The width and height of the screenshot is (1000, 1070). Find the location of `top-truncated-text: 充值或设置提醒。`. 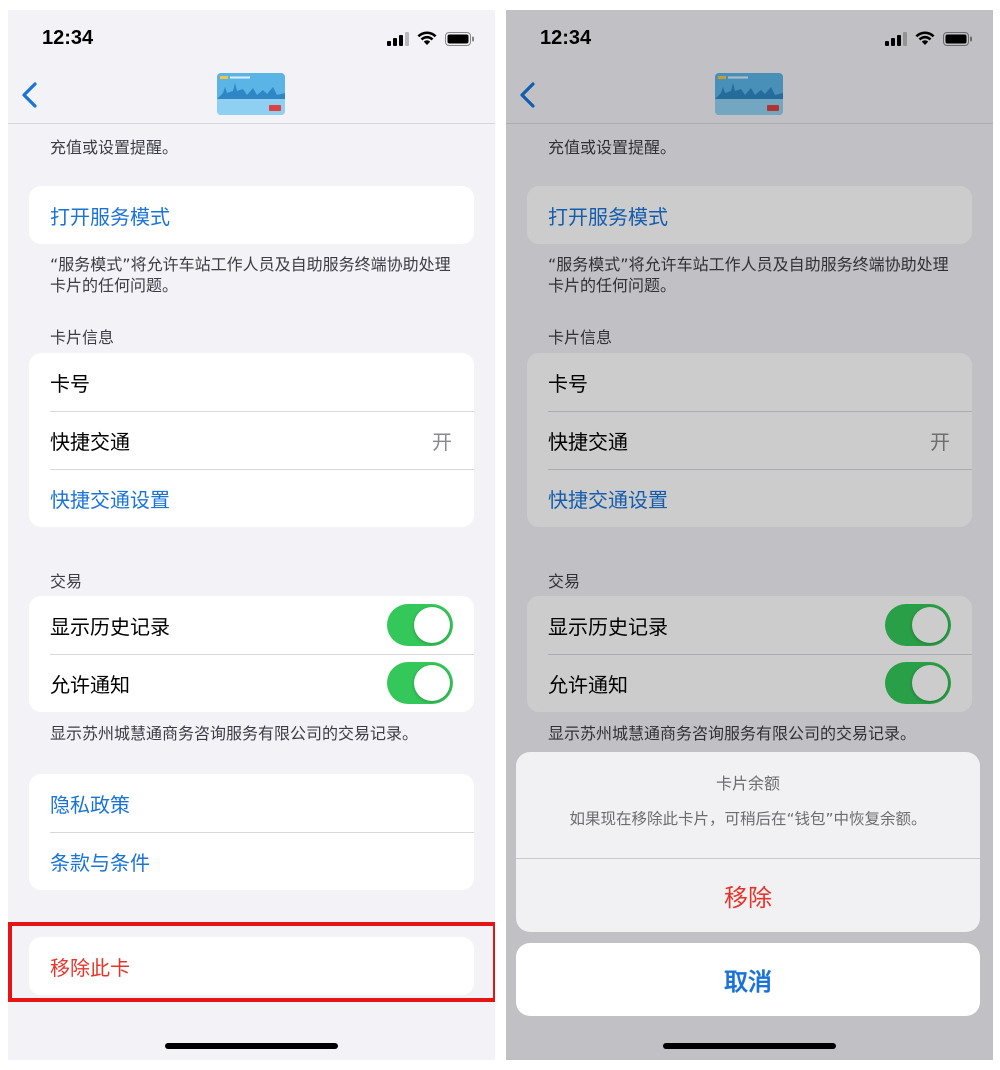

top-truncated-text: 充值或设置提醒。 is located at coordinates (114, 147).